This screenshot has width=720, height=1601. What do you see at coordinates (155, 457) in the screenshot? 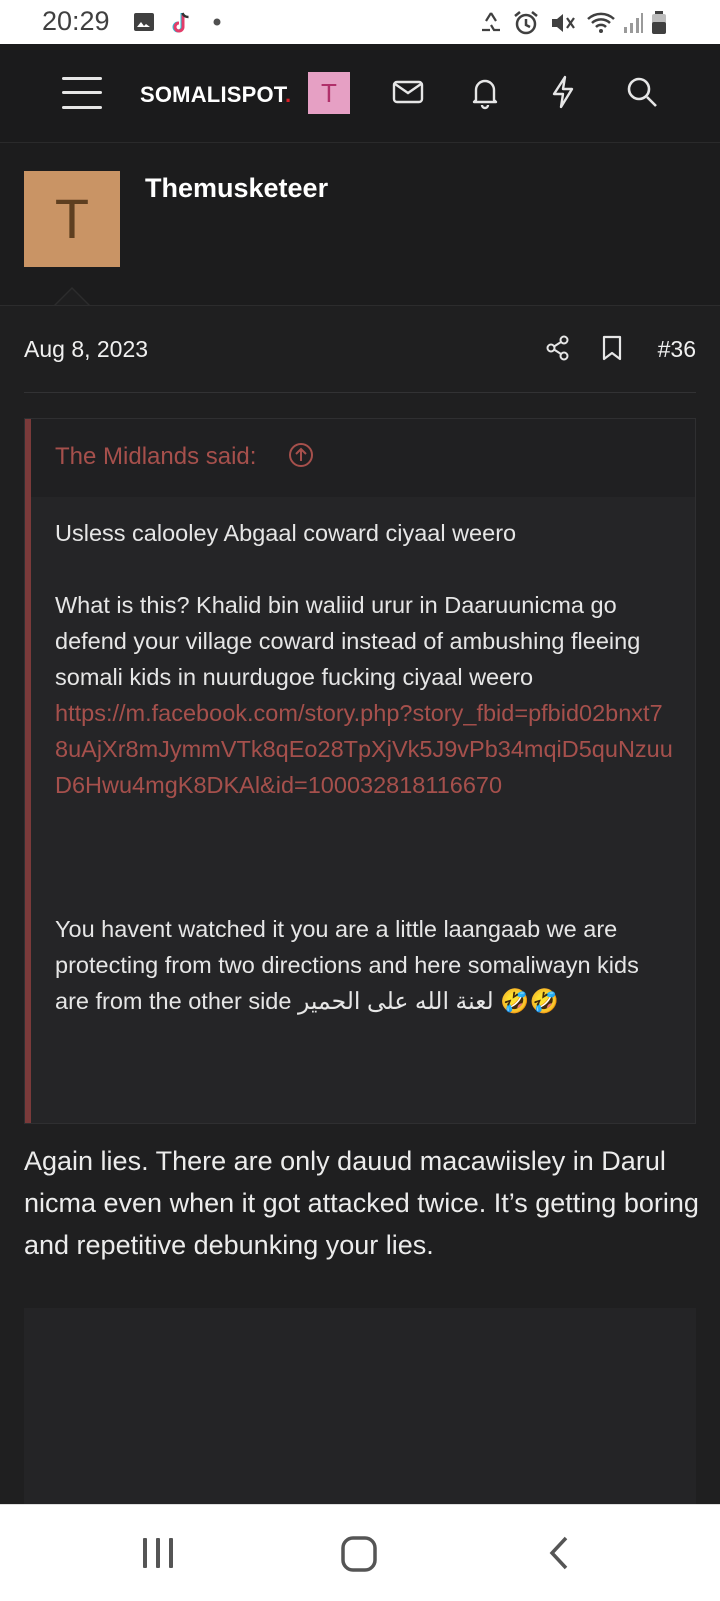
I see `quote-author-title: The Midlands said:` at bounding box center [155, 457].